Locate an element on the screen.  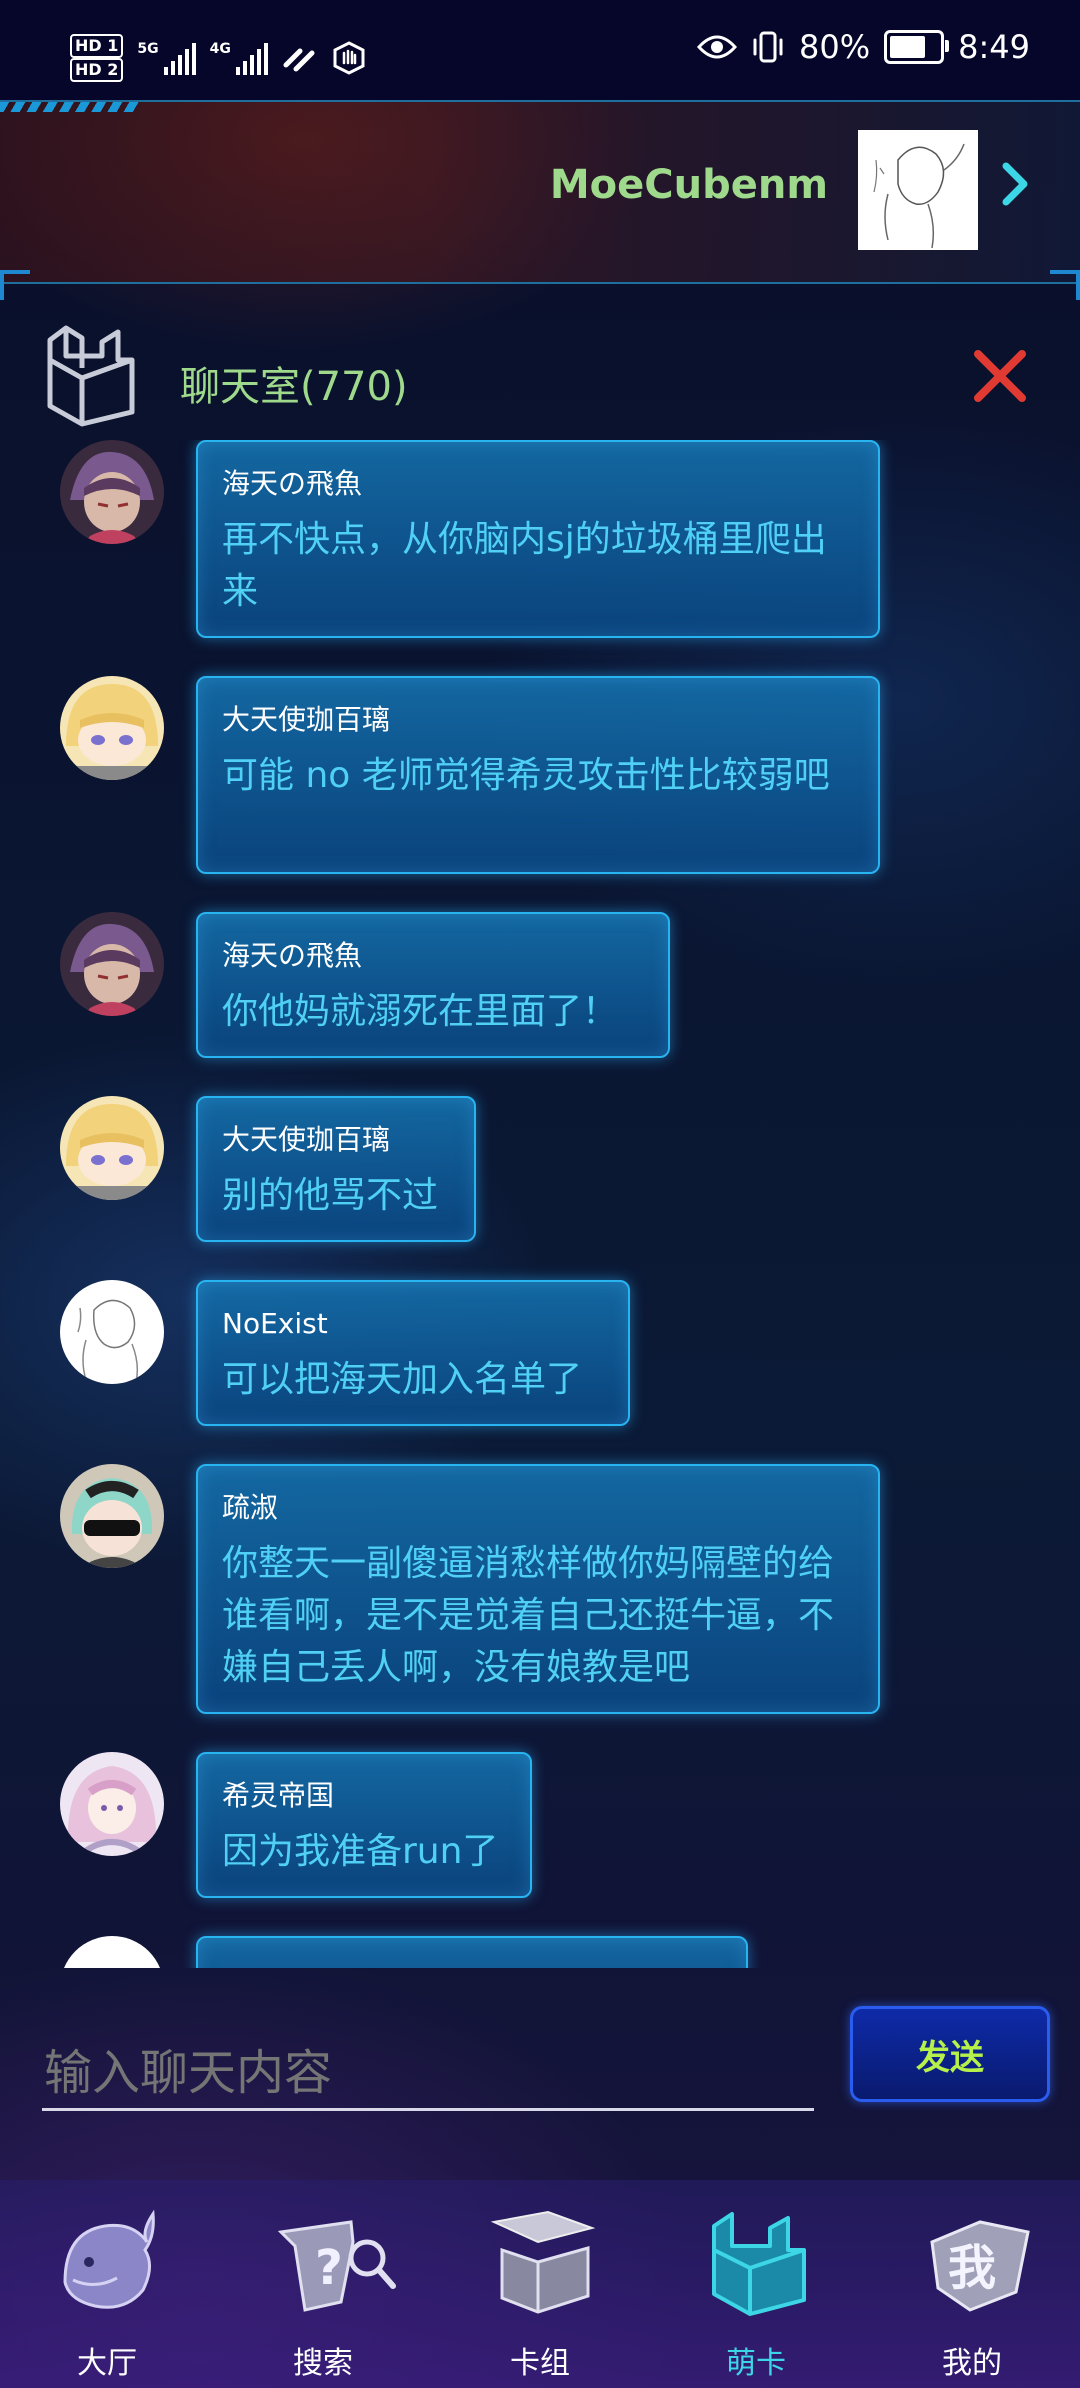
nav-item-moecard: 萌卡 is located at coordinates (756, 2284).